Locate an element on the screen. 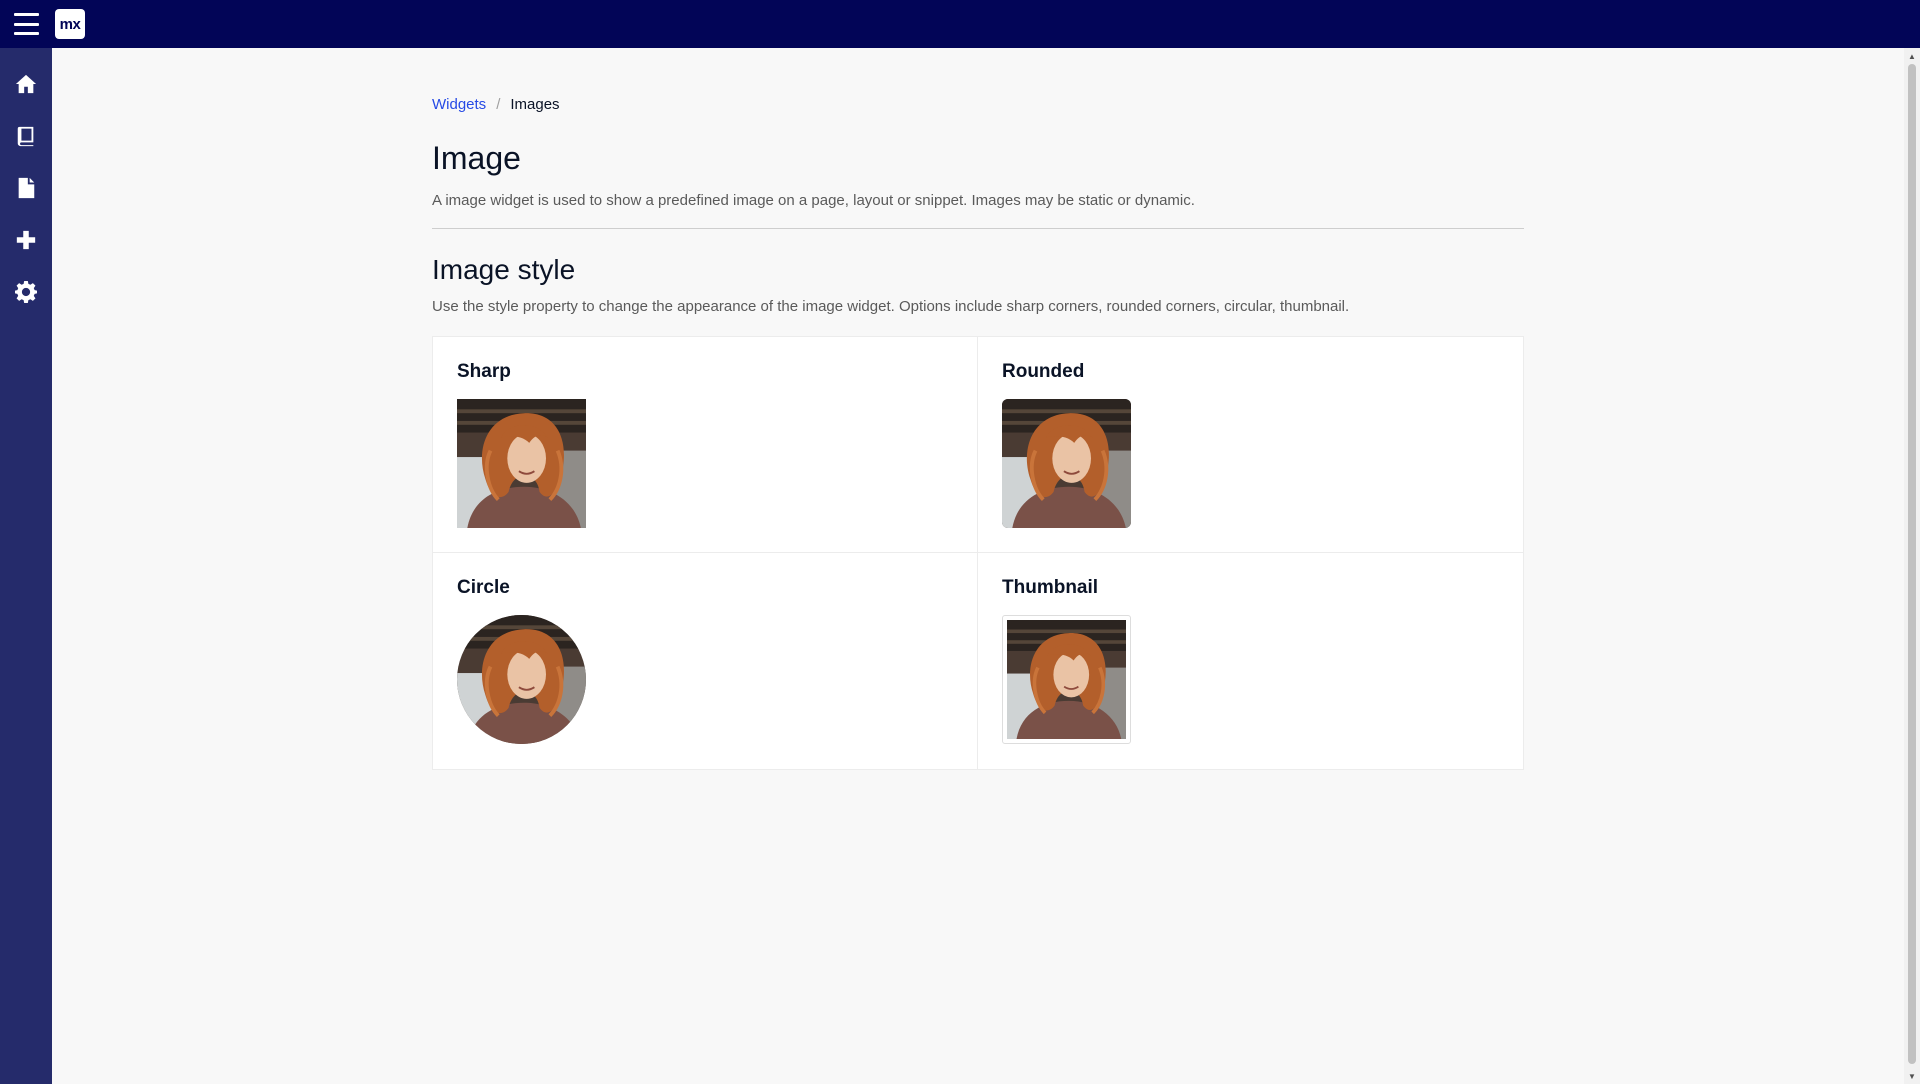 The width and height of the screenshot is (1920, 1084). gear-icon is located at coordinates (26, 292).